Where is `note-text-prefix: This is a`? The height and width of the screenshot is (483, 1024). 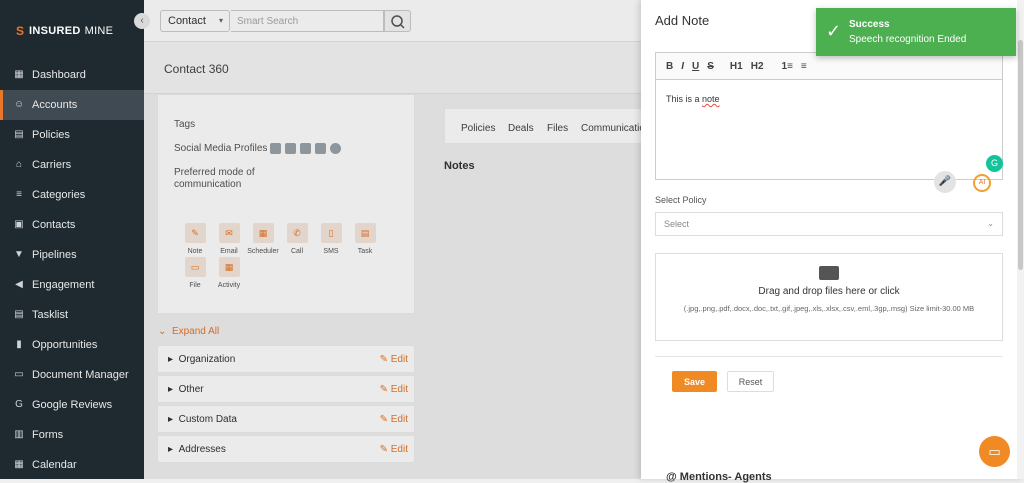
note-text-prefix: This is a is located at coordinates (684, 99).